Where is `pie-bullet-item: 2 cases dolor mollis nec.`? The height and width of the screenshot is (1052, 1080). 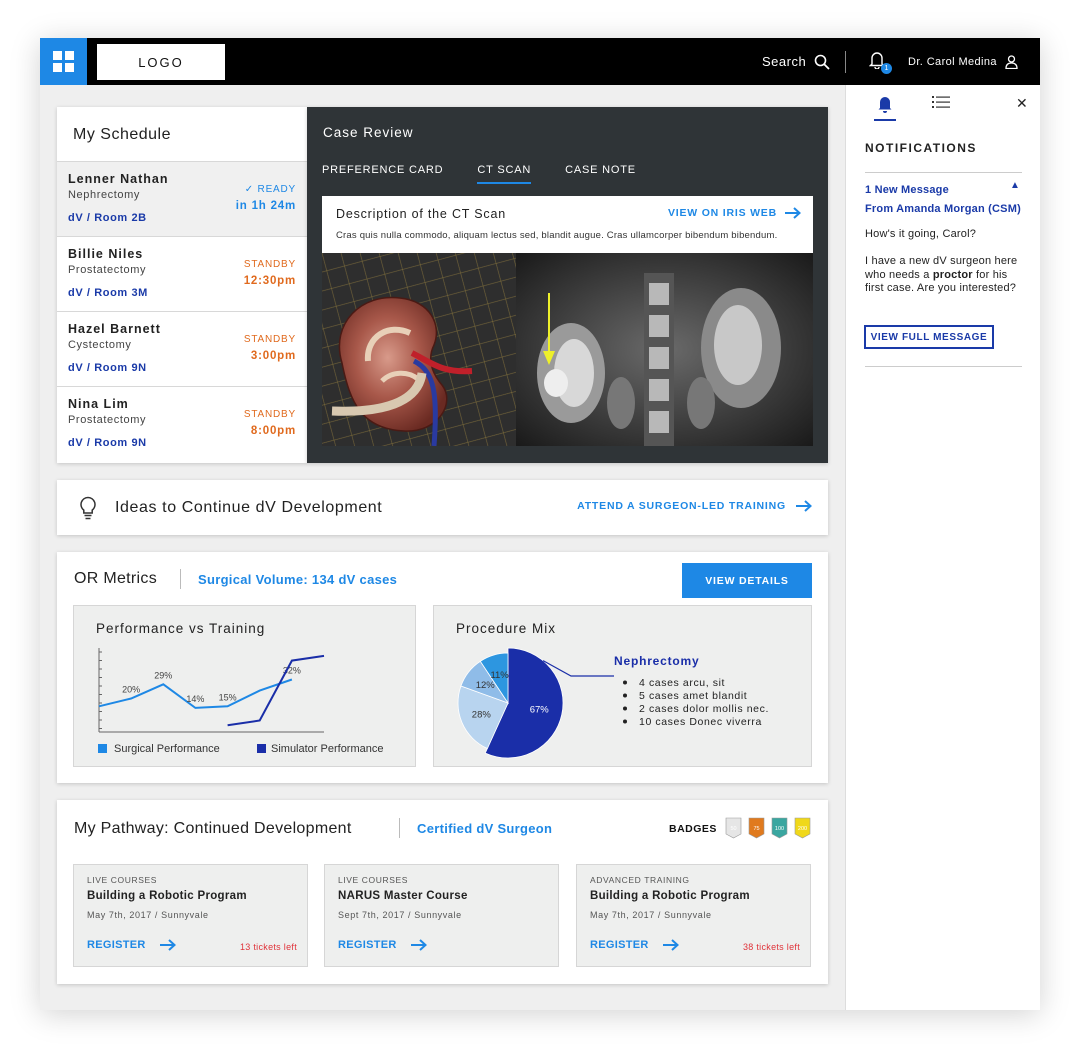 pie-bullet-item: 2 cases dolor mollis nec. is located at coordinates (704, 709).